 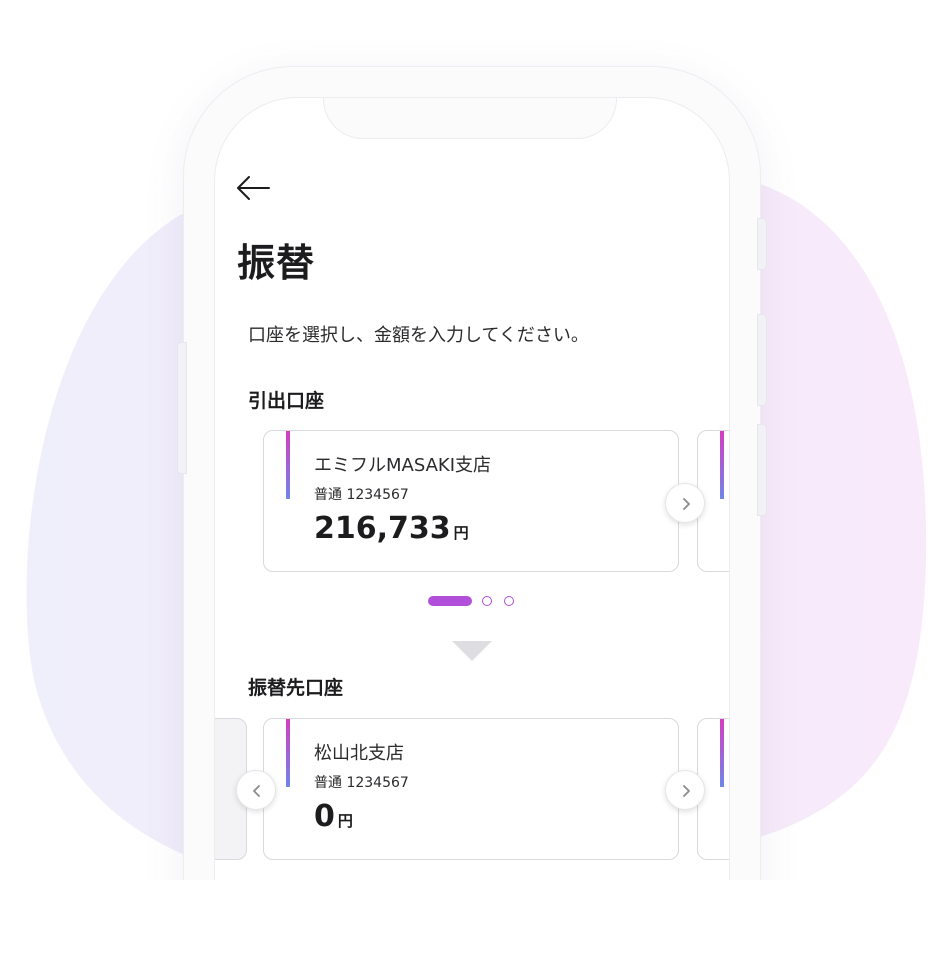 I want to click on balance-amount: 0円, so click(x=333, y=816).